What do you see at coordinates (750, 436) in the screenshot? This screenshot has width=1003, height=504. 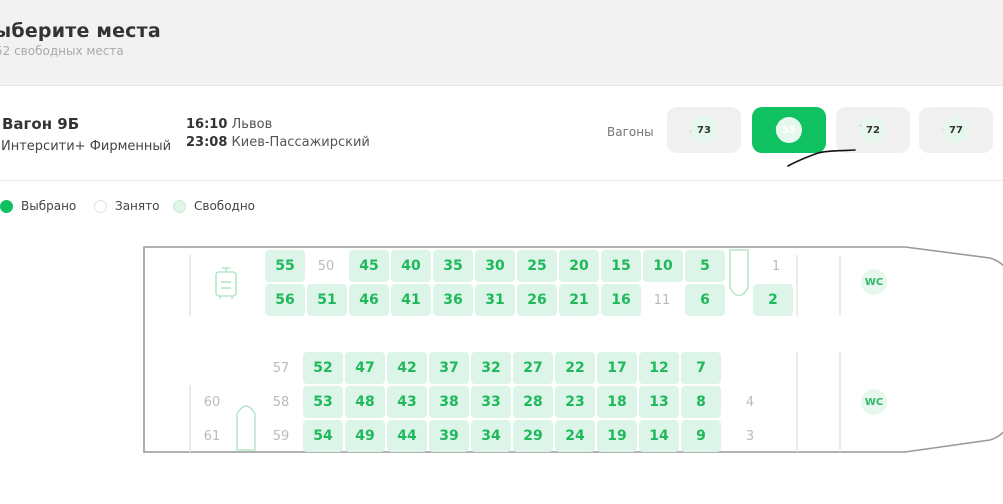 I see `seat-unavailable-3: 3` at bounding box center [750, 436].